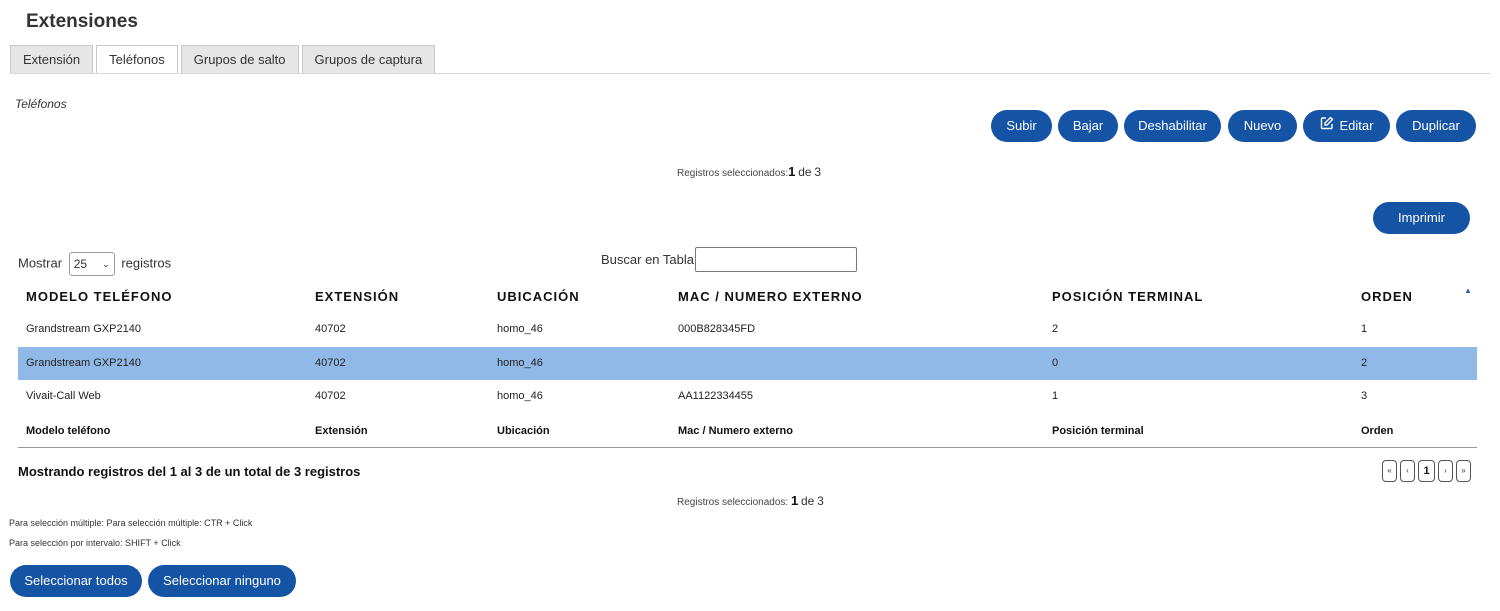 The height and width of the screenshot is (611, 1500). Describe the element at coordinates (1407, 471) in the screenshot. I see `previous-page-button: ‹` at that location.